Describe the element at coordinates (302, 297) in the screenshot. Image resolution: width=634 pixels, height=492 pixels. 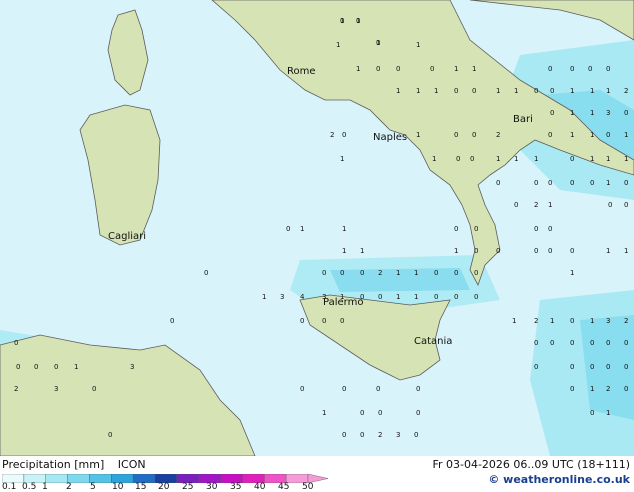
I see `precip-value-label: 4` at that location.